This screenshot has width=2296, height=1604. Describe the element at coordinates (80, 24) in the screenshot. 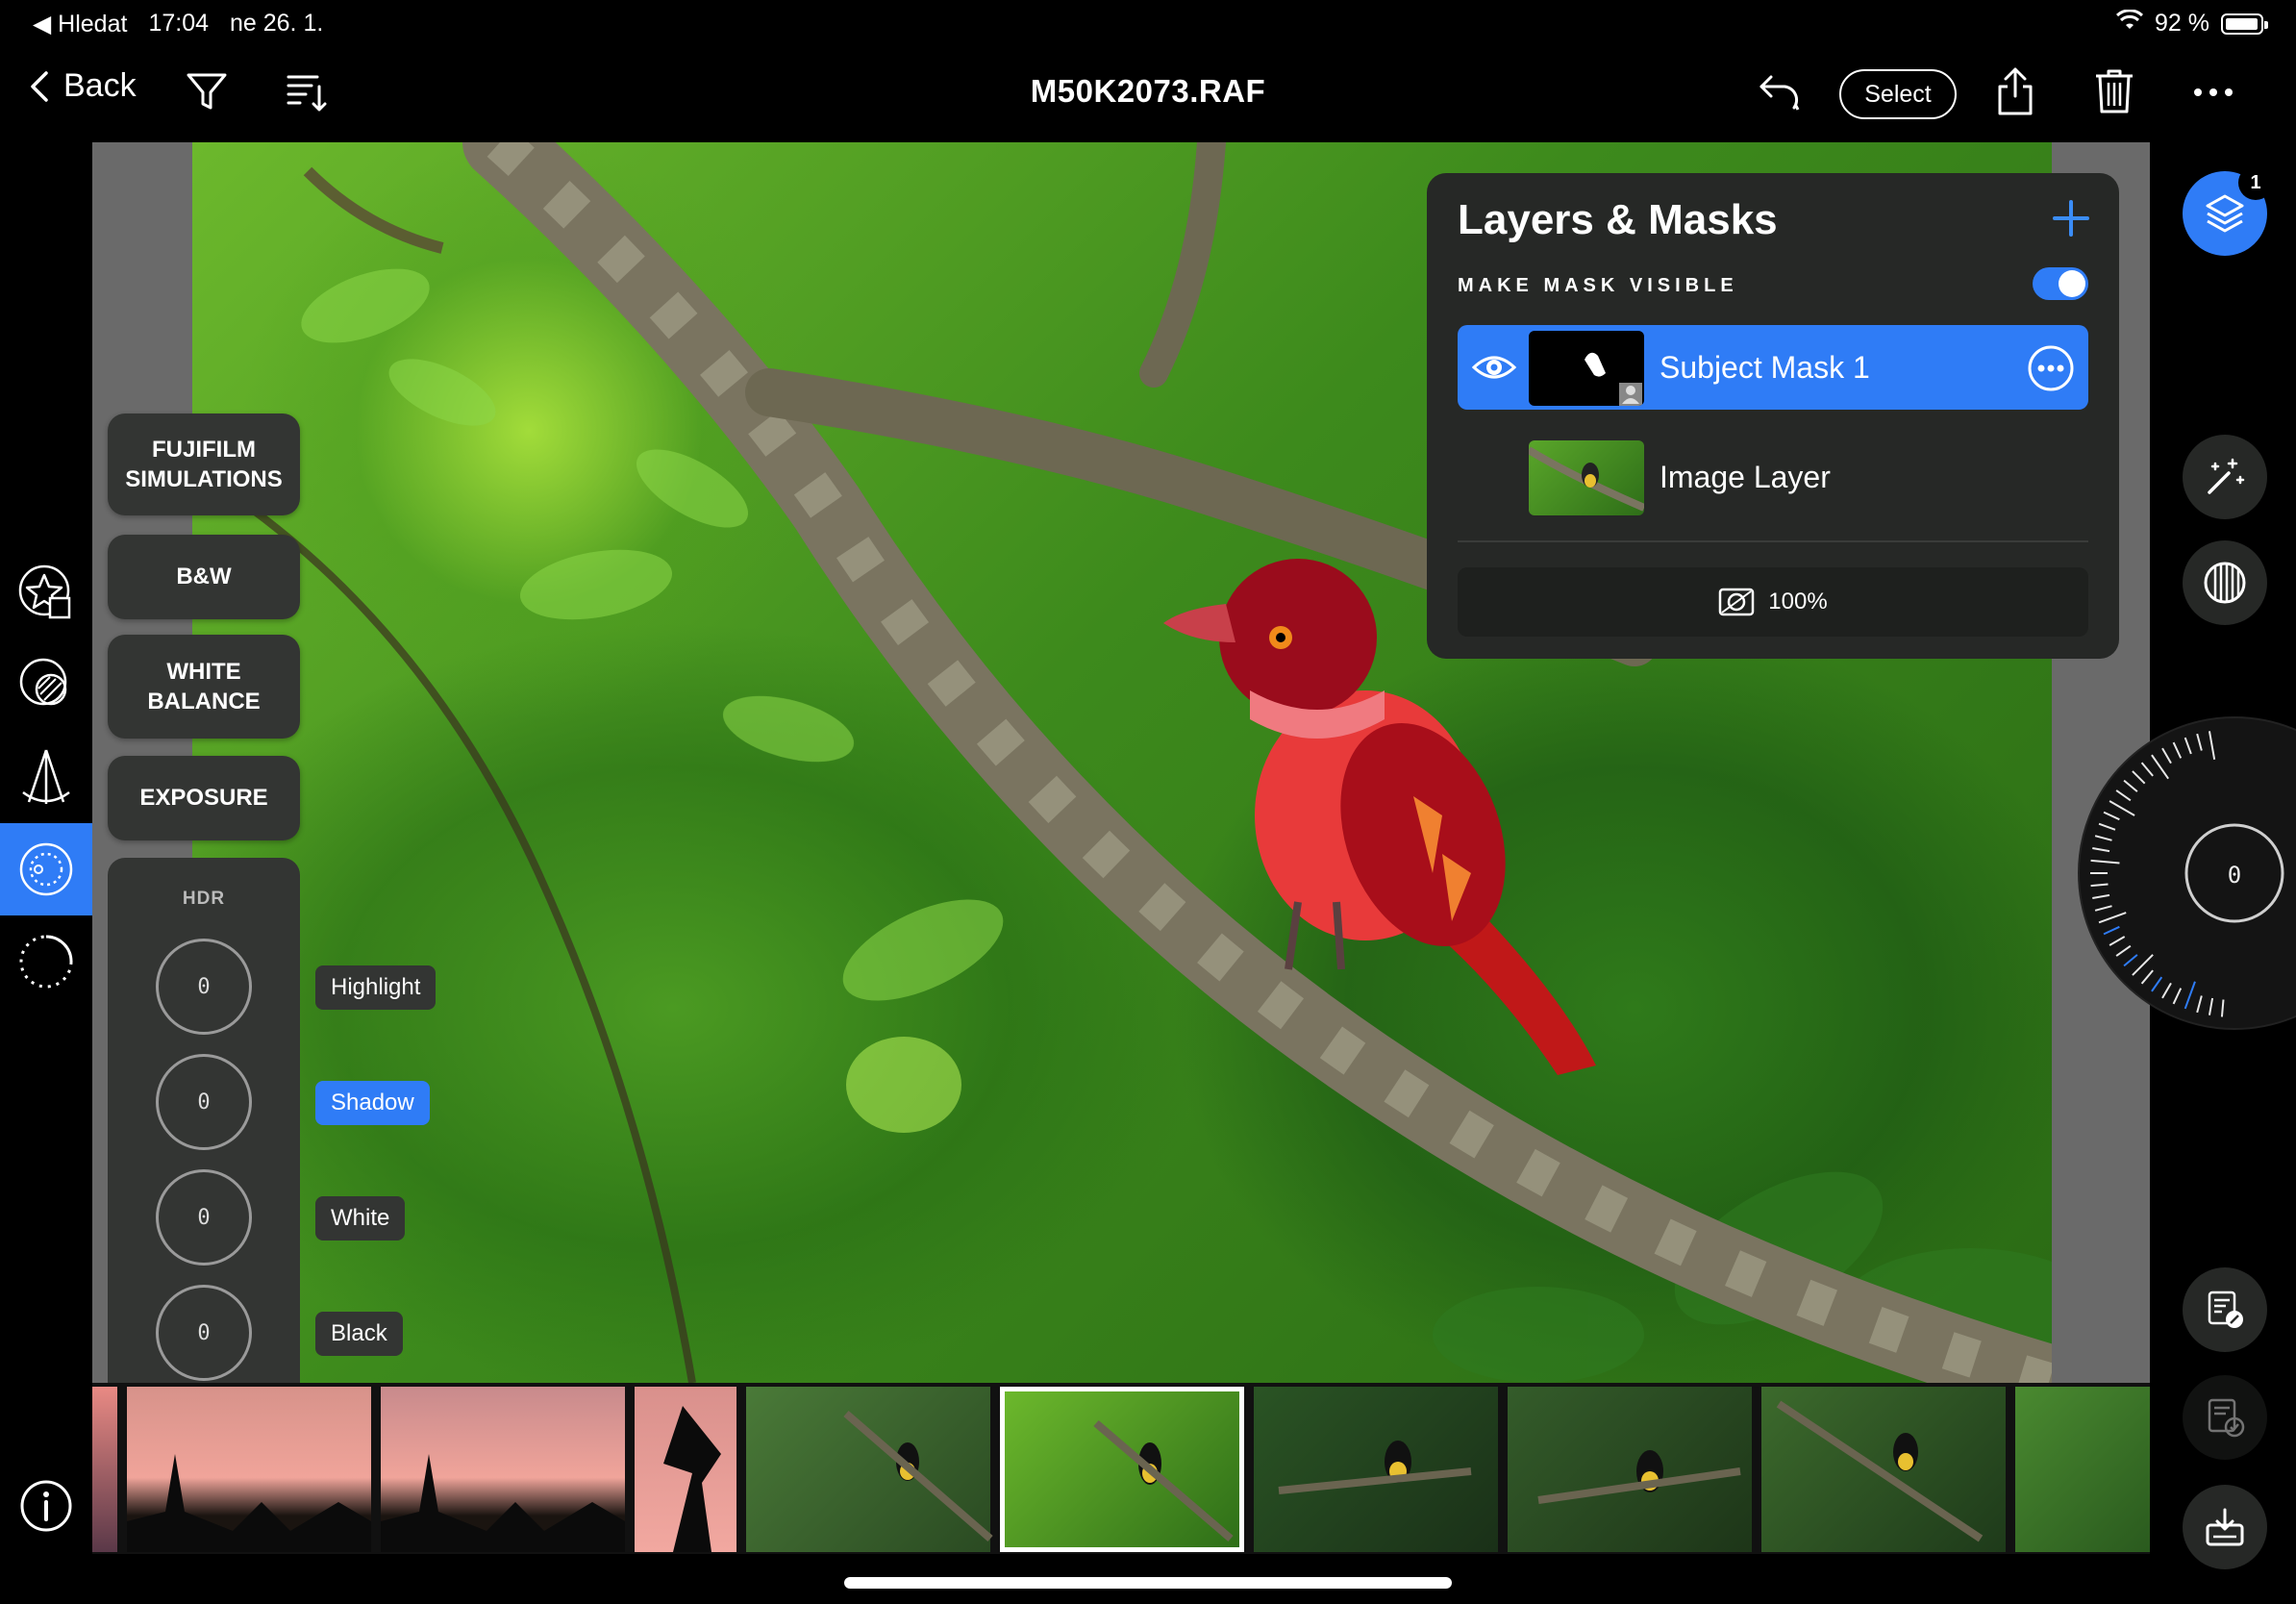

I see `back-to-app: ◀ Hledat` at that location.